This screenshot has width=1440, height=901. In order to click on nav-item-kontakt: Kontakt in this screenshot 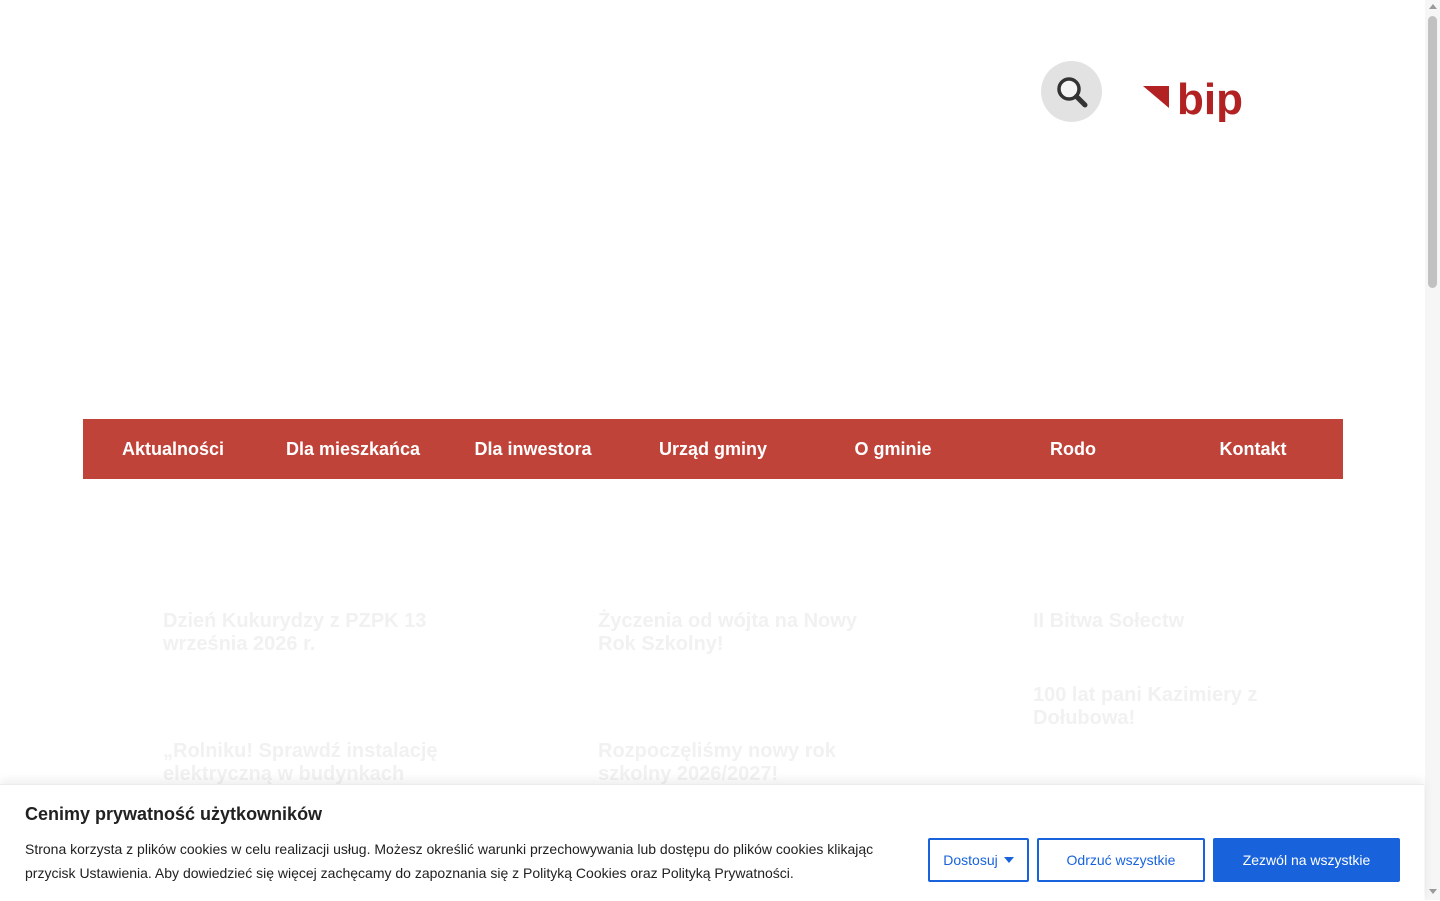, I will do `click(1253, 449)`.